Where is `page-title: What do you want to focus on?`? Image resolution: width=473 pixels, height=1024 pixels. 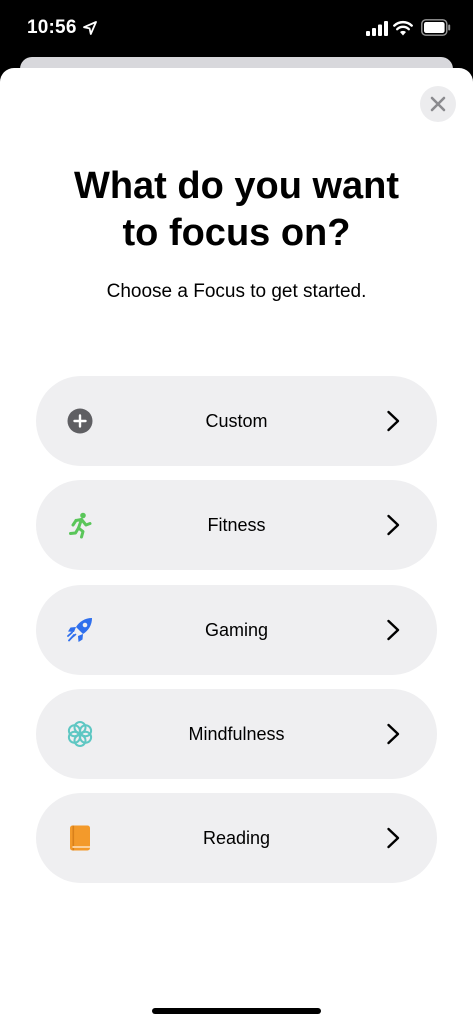
page-title: What do you want to focus on? is located at coordinates (236, 209).